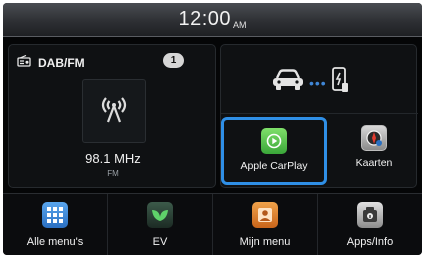 The image size is (425, 258). I want to click on status-bar: 12:00 AM, so click(212, 20).